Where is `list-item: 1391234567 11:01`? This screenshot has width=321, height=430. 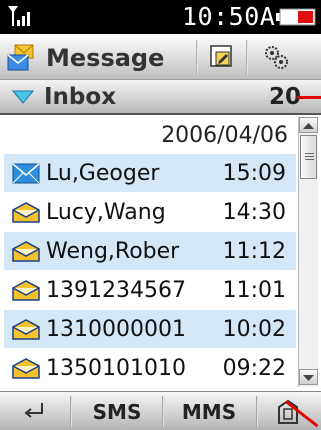 list-item: 1391234567 11:01 is located at coordinates (150, 290).